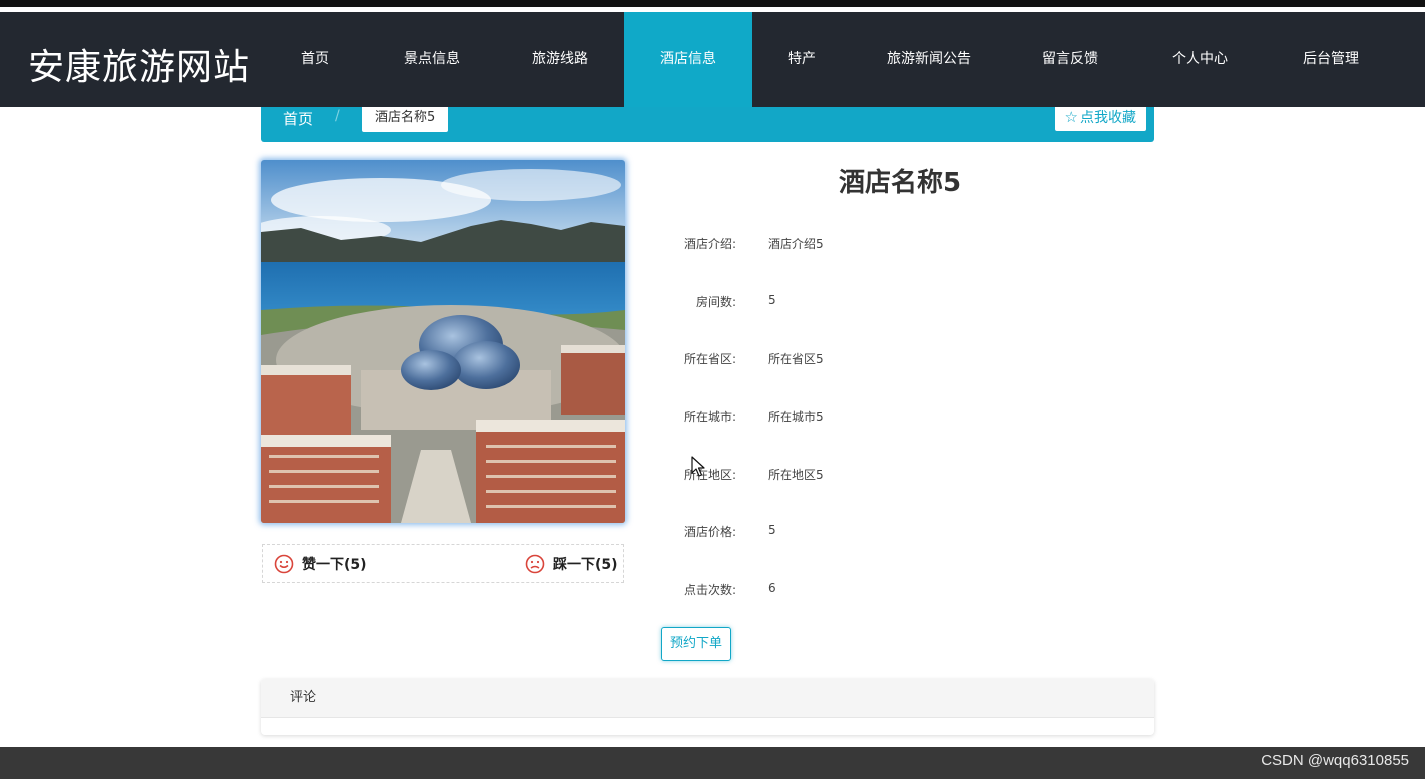  What do you see at coordinates (772, 530) in the screenshot?
I see `field-value-price: 5` at bounding box center [772, 530].